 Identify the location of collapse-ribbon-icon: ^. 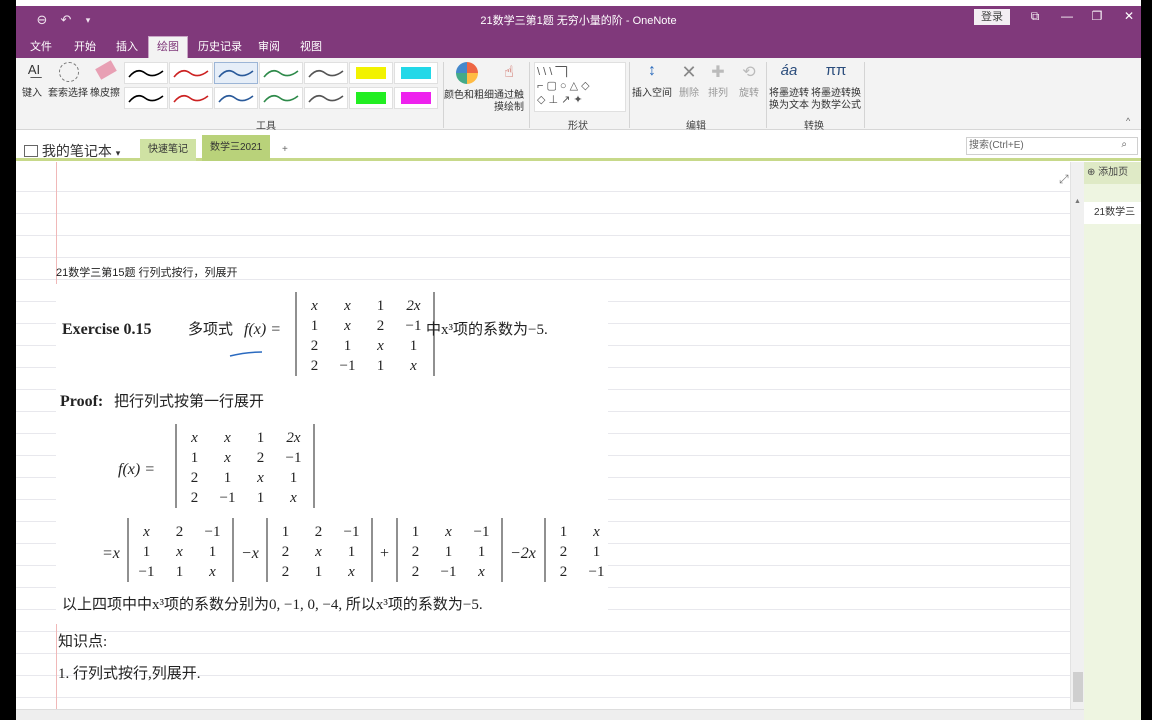
(1128, 121).